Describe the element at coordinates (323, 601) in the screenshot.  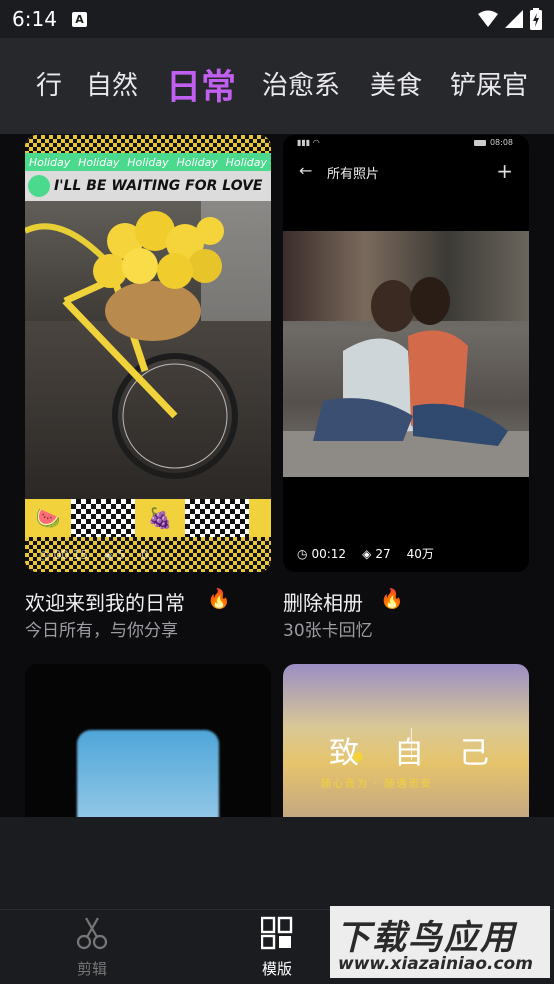
I see `template-title: 删除相册` at that location.